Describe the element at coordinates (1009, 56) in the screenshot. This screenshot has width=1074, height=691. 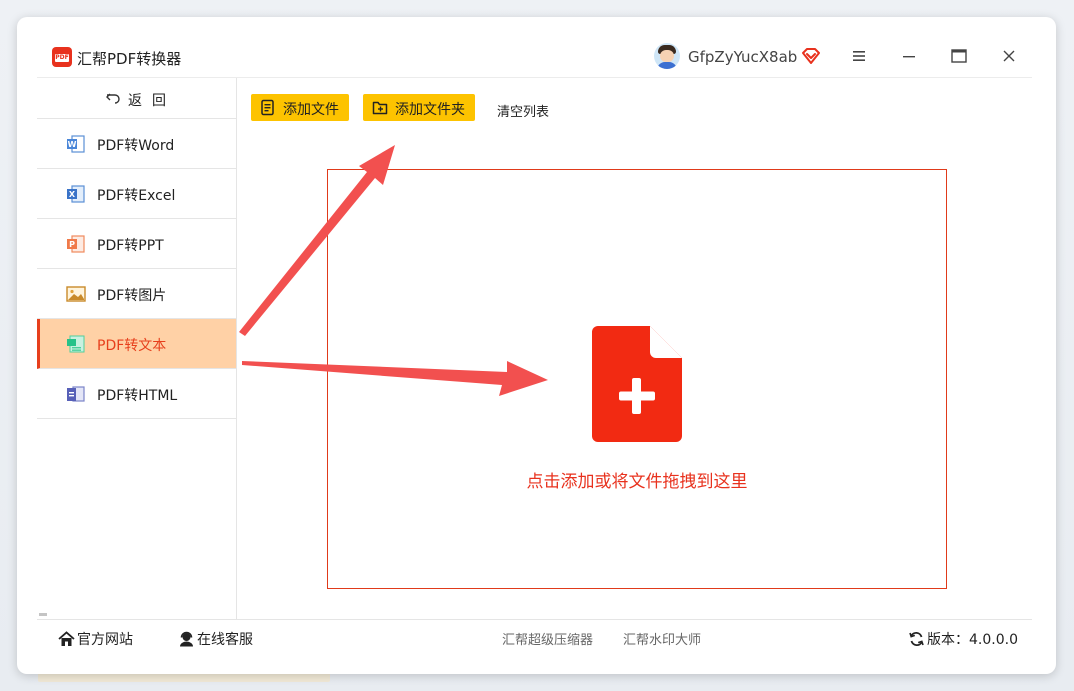
I see `close-icon` at that location.